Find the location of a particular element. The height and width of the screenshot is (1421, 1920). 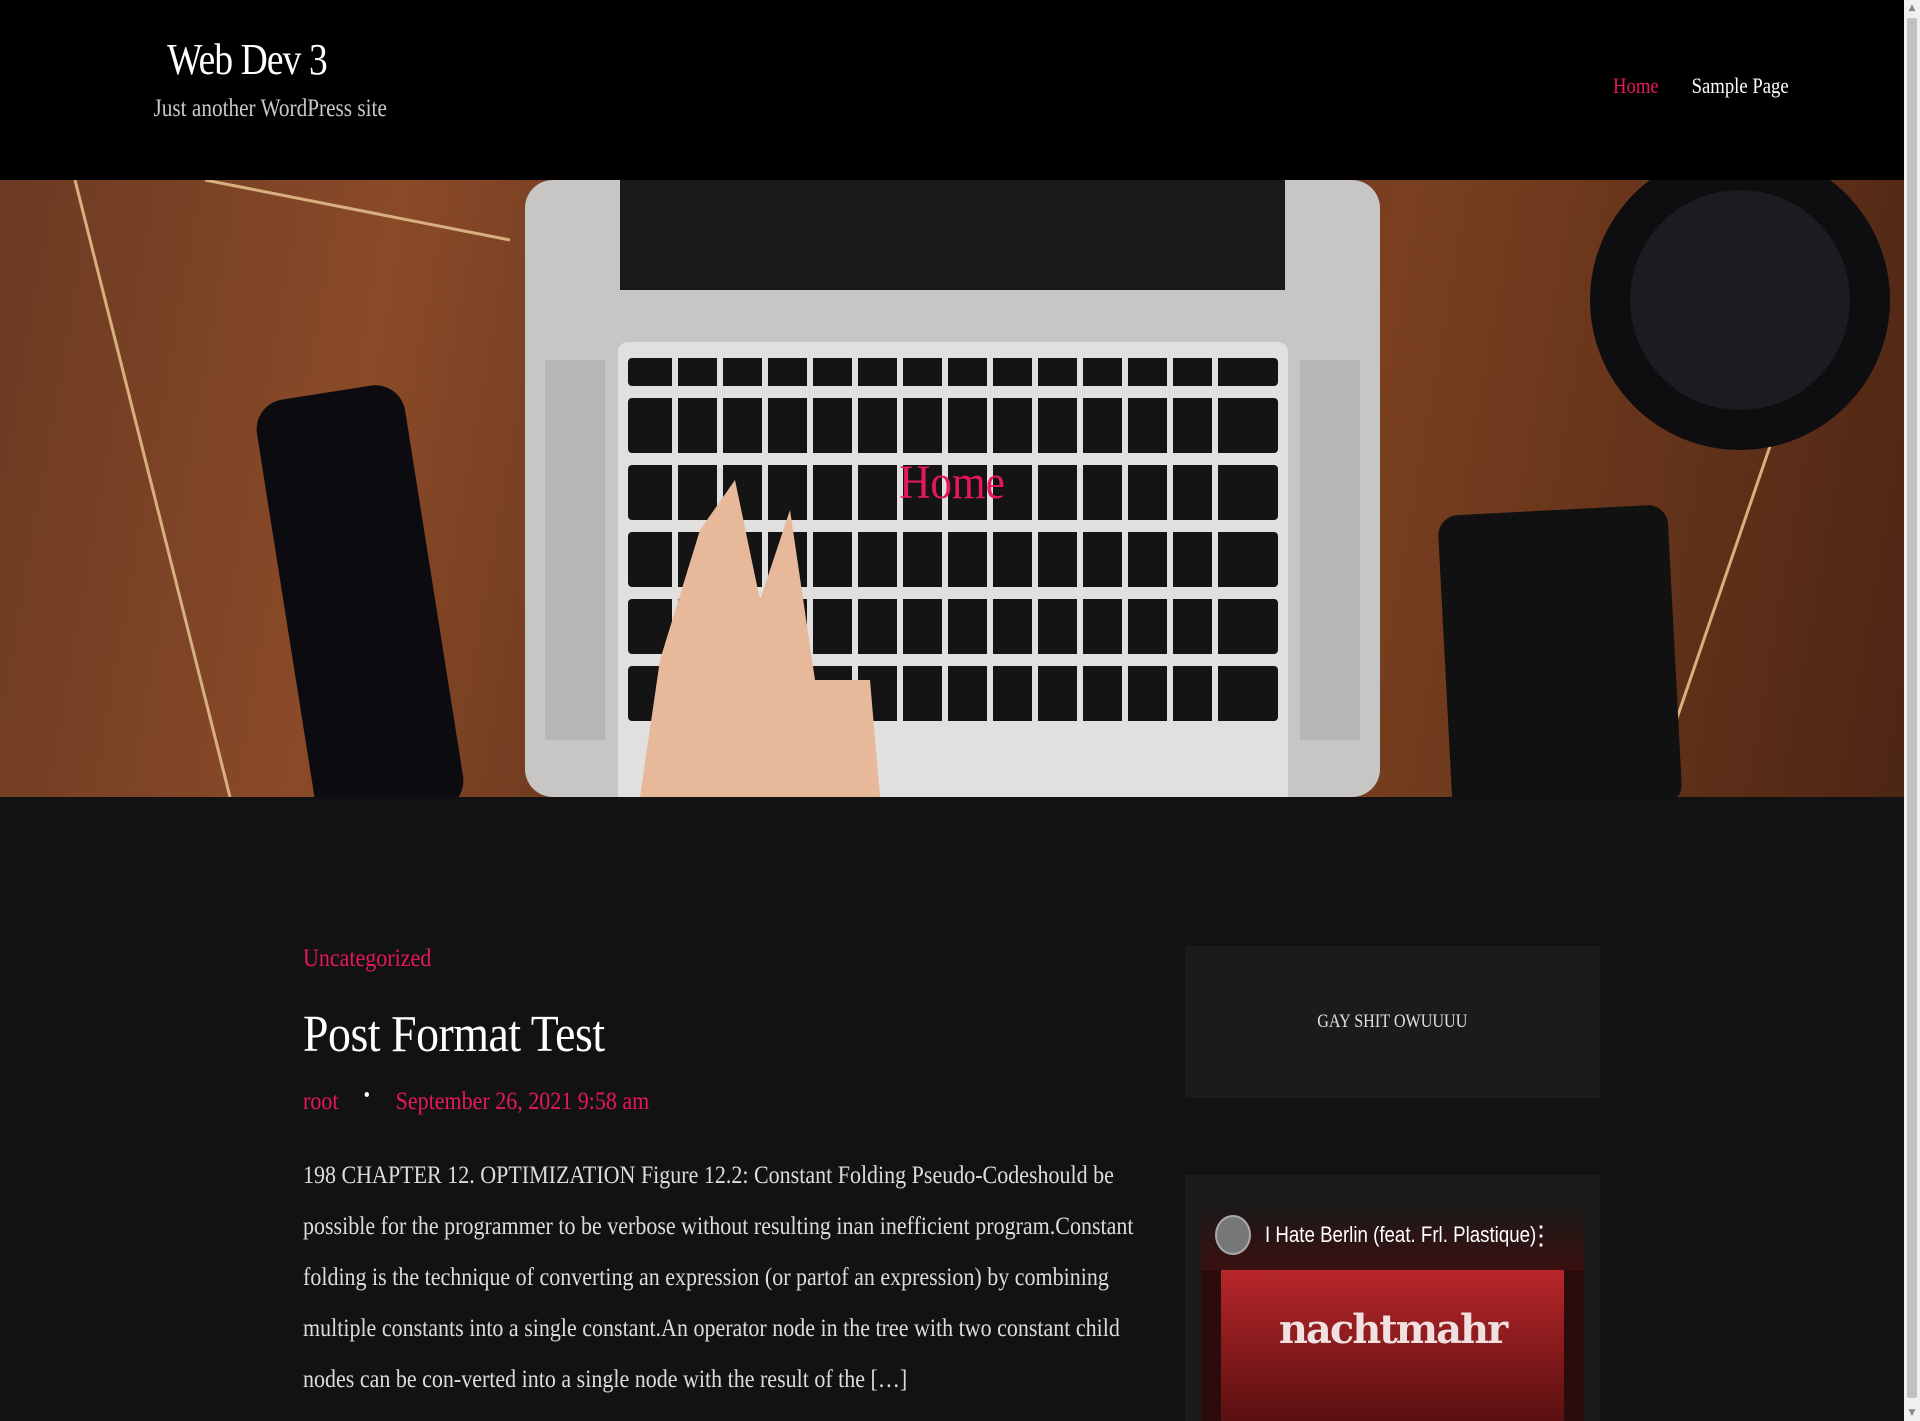

post-date-link: September 26, 2021 9:58 am is located at coordinates (523, 1102).